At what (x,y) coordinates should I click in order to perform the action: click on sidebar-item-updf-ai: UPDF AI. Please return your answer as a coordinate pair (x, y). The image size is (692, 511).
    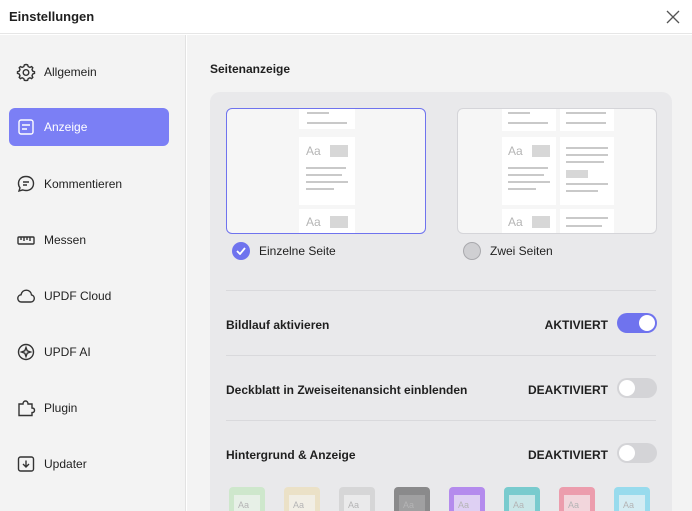
    Looking at the image, I should click on (89, 352).